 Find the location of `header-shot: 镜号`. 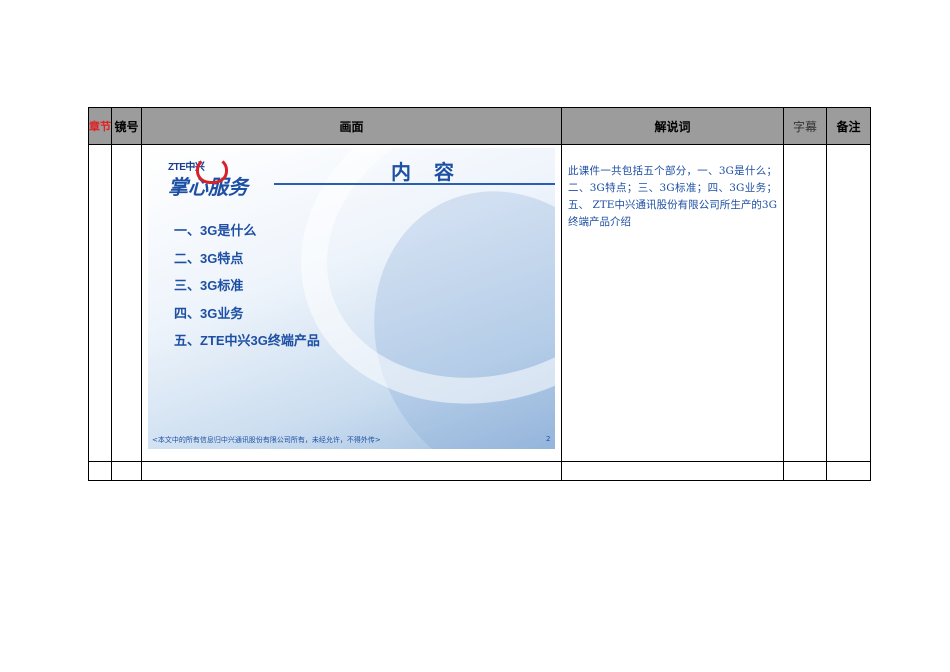

header-shot: 镜号 is located at coordinates (126, 126).